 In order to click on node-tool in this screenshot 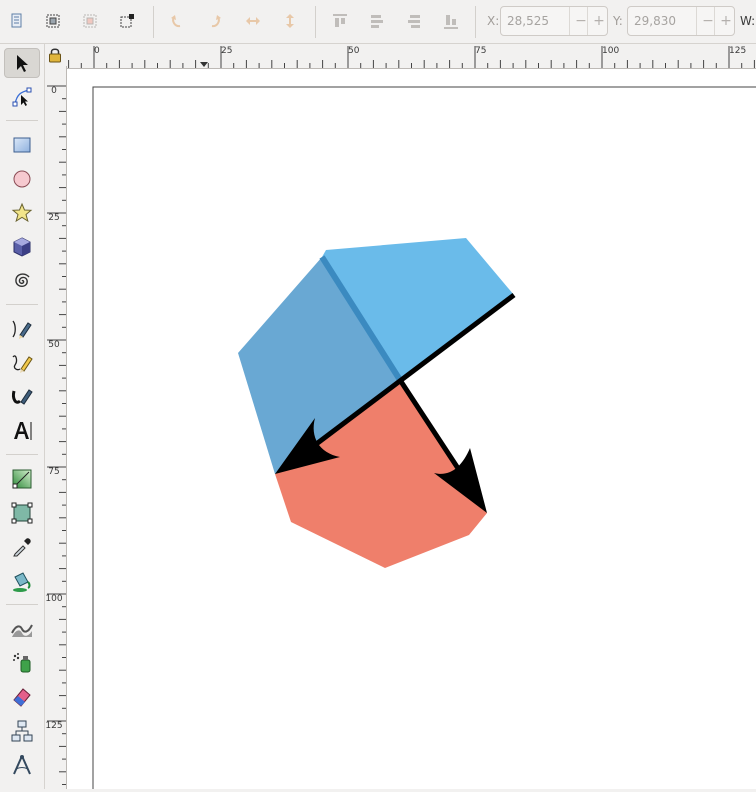, I will do `click(22, 97)`.